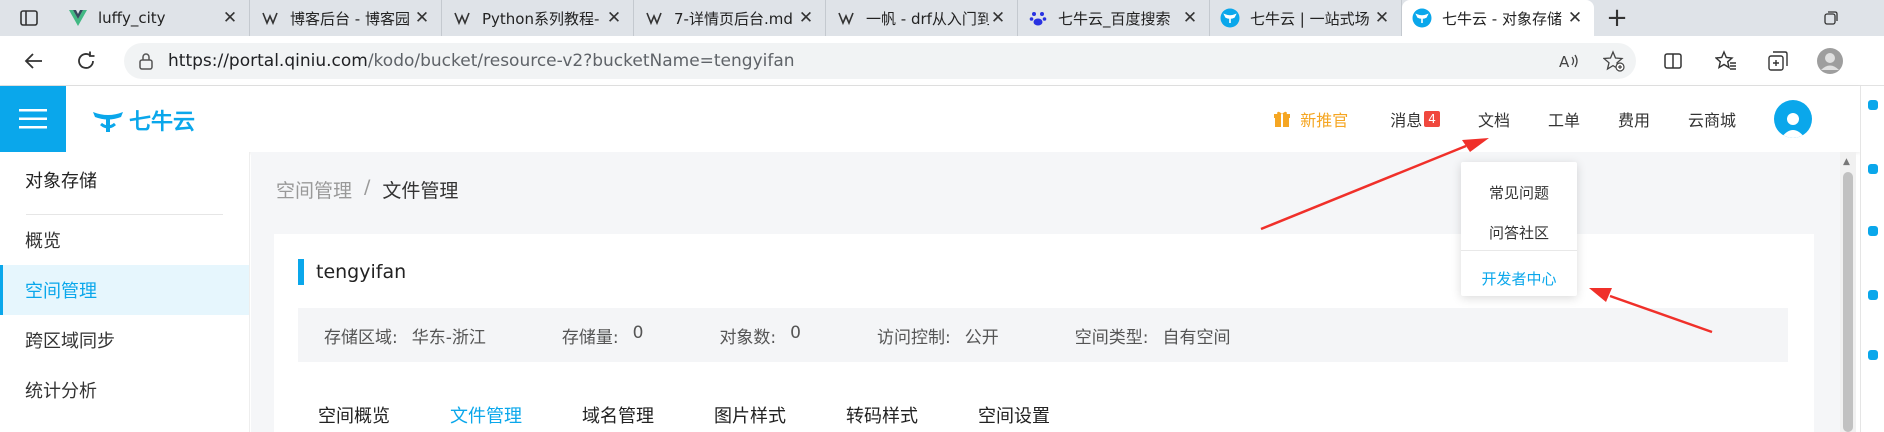 Image resolution: width=1884 pixels, height=432 pixels. I want to click on browser-tab: 七牛云 | 一站式场 ✕, so click(1306, 18).